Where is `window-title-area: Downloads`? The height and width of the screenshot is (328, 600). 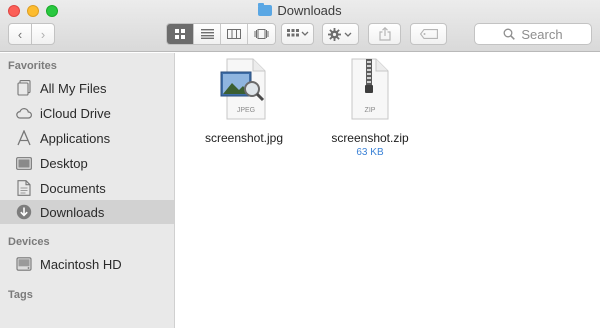 window-title-area: Downloads is located at coordinates (300, 10).